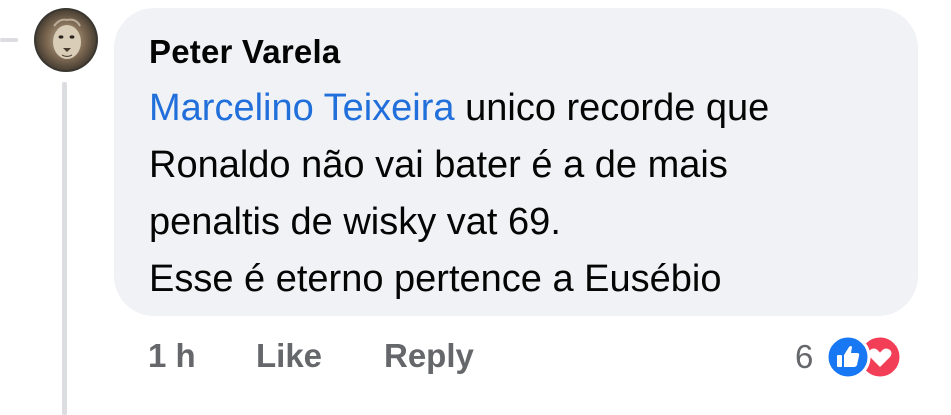 The width and height of the screenshot is (951, 415). What do you see at coordinates (244, 52) in the screenshot?
I see `comment-author: Peter Varela` at bounding box center [244, 52].